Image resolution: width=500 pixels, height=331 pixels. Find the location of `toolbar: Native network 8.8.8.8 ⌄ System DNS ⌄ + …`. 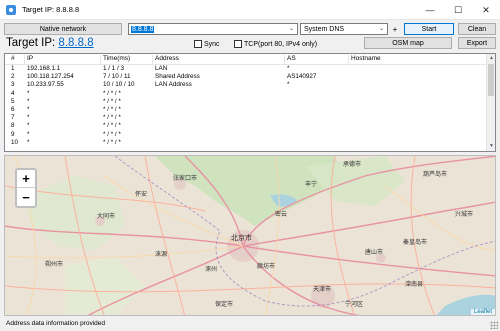

toolbar: Native network 8.8.8.8 ⌄ System DNS ⌄ + … is located at coordinates (250, 29).